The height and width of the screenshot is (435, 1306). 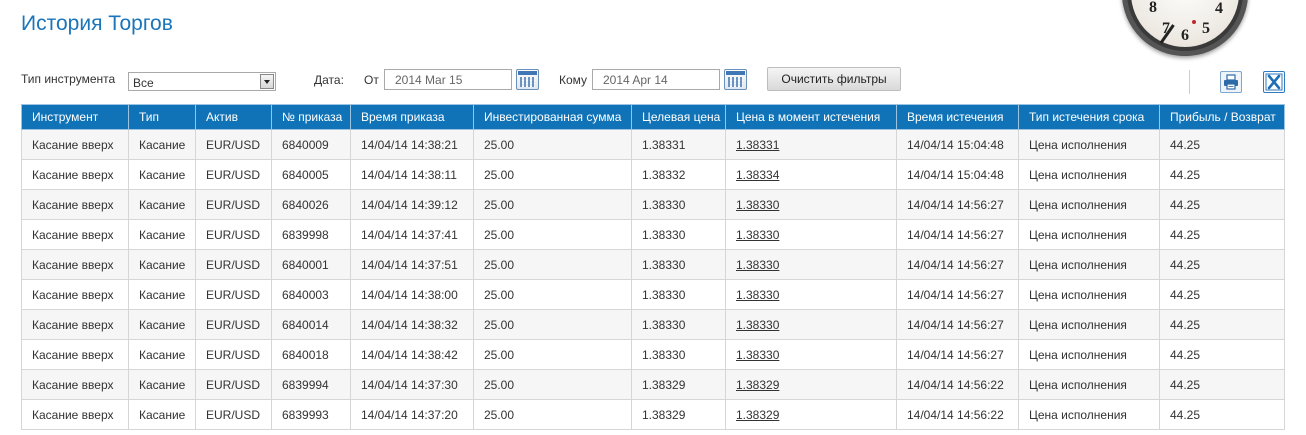 What do you see at coordinates (412, 294) in the screenshot?
I see `cell-order-time: 14/04/14 14:38:00` at bounding box center [412, 294].